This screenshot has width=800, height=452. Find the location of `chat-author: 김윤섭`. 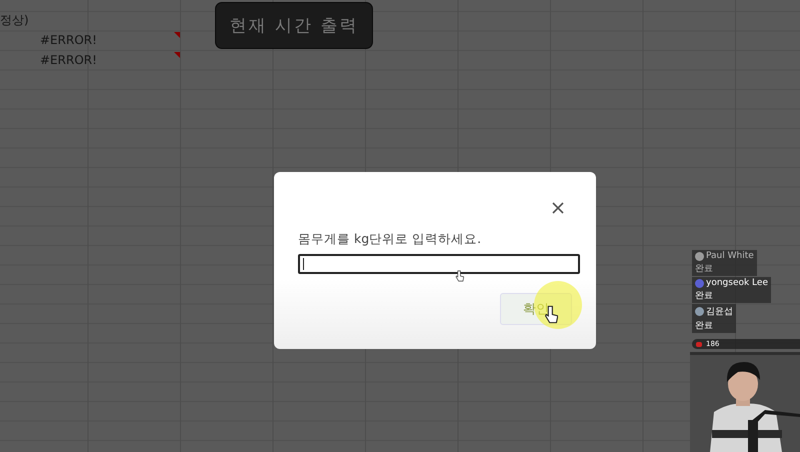

chat-author: 김윤섭 is located at coordinates (719, 312).